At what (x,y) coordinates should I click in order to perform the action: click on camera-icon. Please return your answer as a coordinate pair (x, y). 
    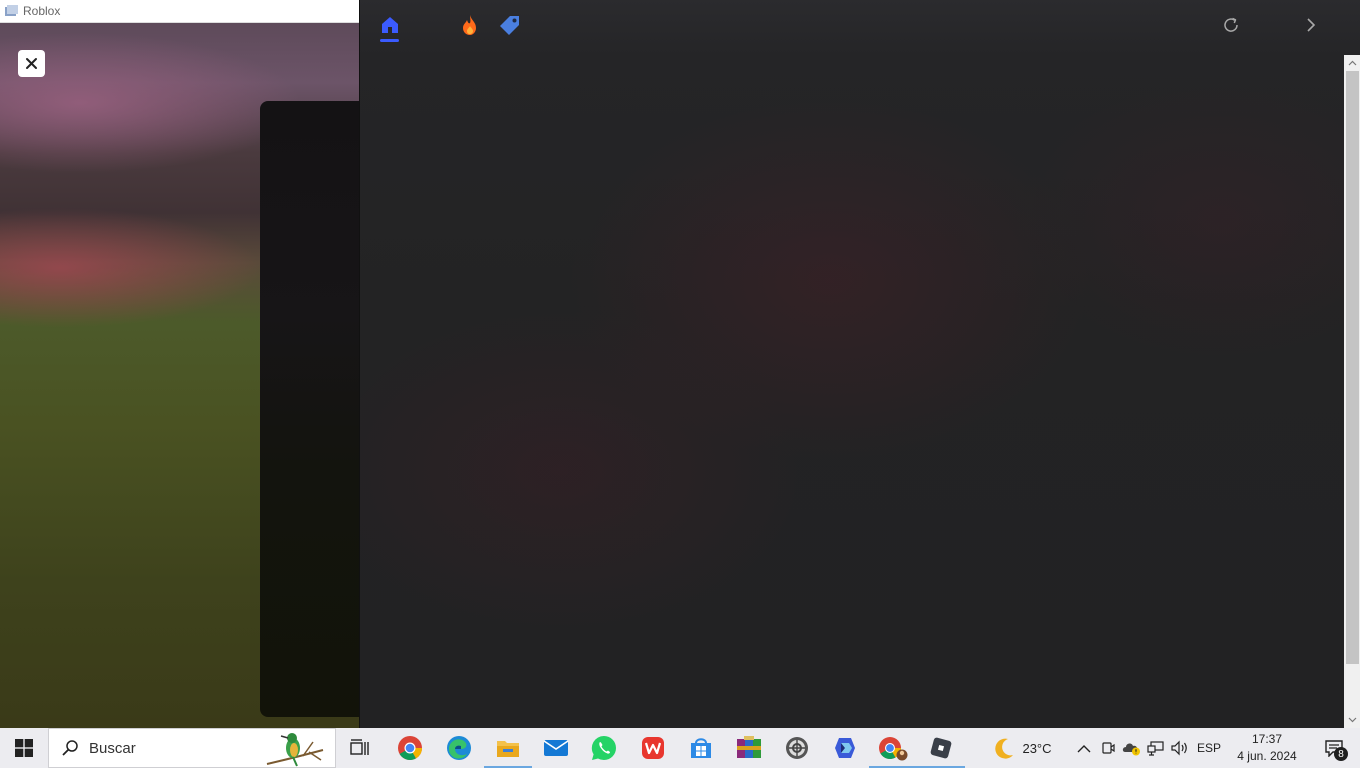
    Looking at the image, I should click on (1108, 748).